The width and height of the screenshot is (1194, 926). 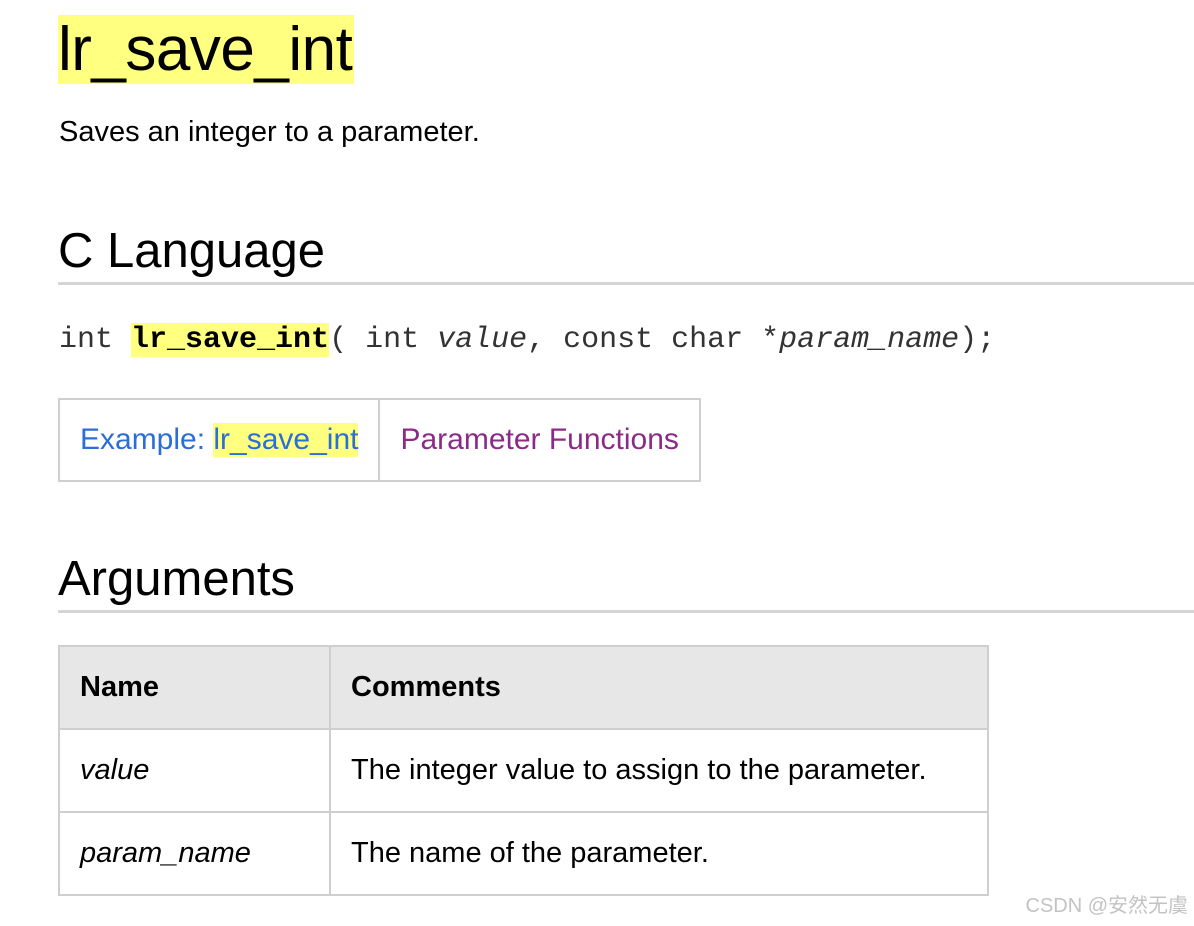 I want to click on table-row: param_name The name of the parameter., so click(x=523, y=853).